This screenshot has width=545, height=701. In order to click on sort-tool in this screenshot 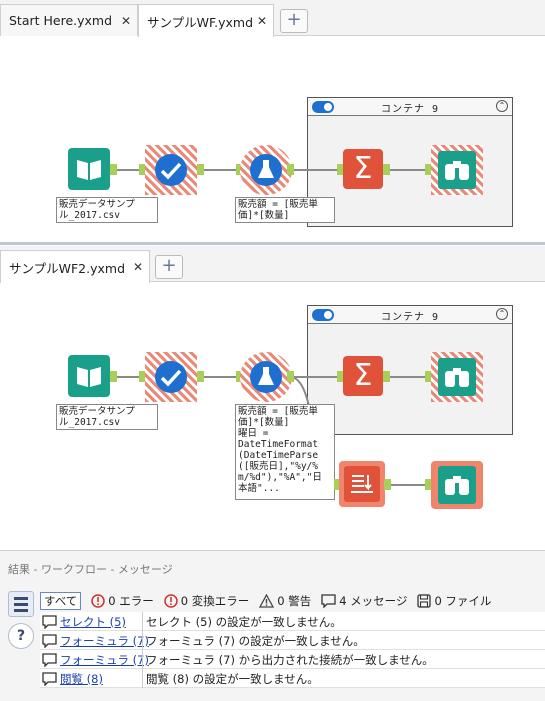, I will do `click(362, 484)`.